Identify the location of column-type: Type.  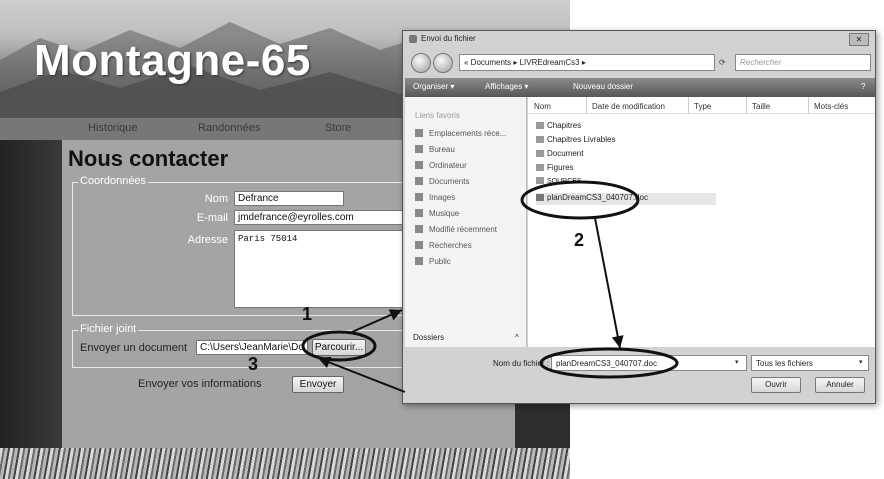
(702, 106).